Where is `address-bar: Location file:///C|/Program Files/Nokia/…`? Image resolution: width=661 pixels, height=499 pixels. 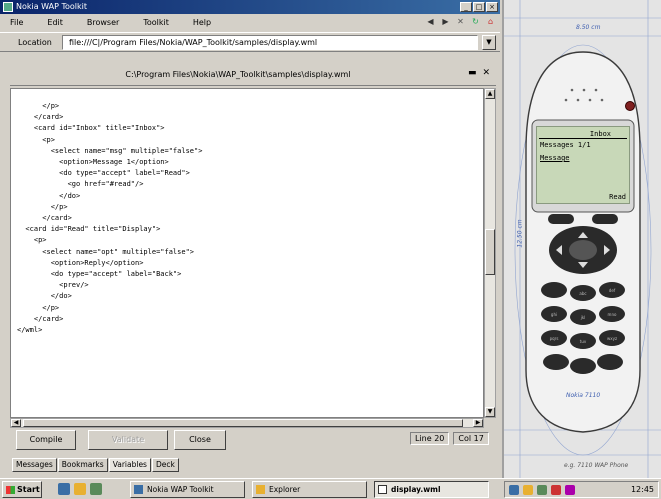 address-bar: Location file:///C|/Program Files/Nokia/… is located at coordinates (250, 42).